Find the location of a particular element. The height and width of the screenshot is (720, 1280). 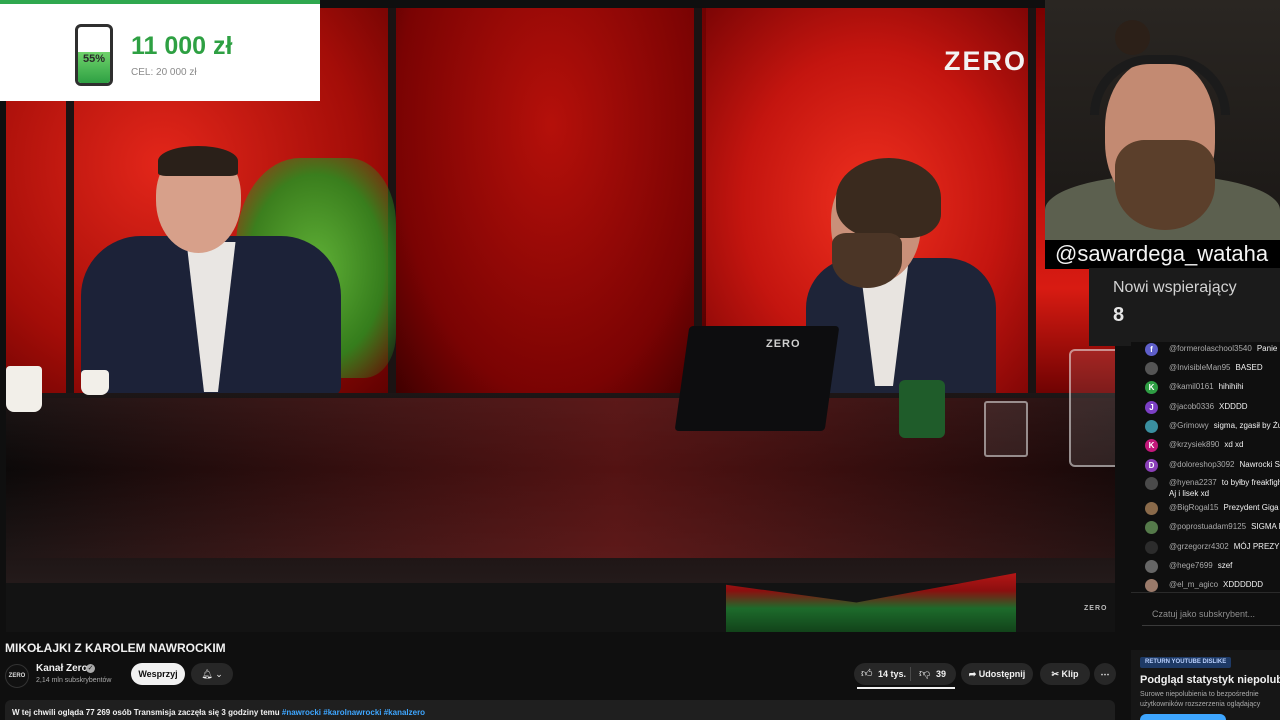

chat-message-continued: Aj i lisek xd is located at coordinates (1189, 493).